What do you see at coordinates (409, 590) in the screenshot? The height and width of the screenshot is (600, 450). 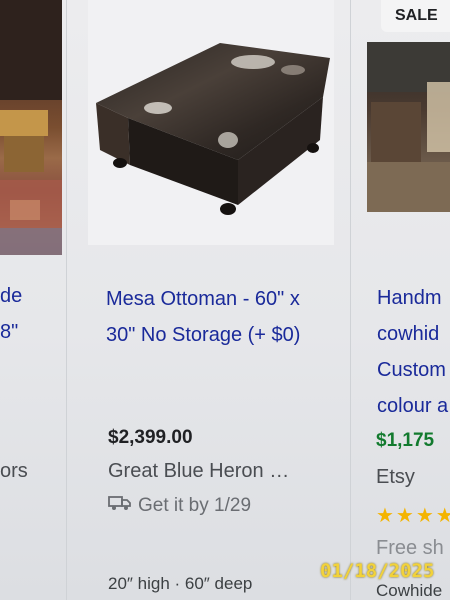 I see `product-detail-right: Cowhide` at bounding box center [409, 590].